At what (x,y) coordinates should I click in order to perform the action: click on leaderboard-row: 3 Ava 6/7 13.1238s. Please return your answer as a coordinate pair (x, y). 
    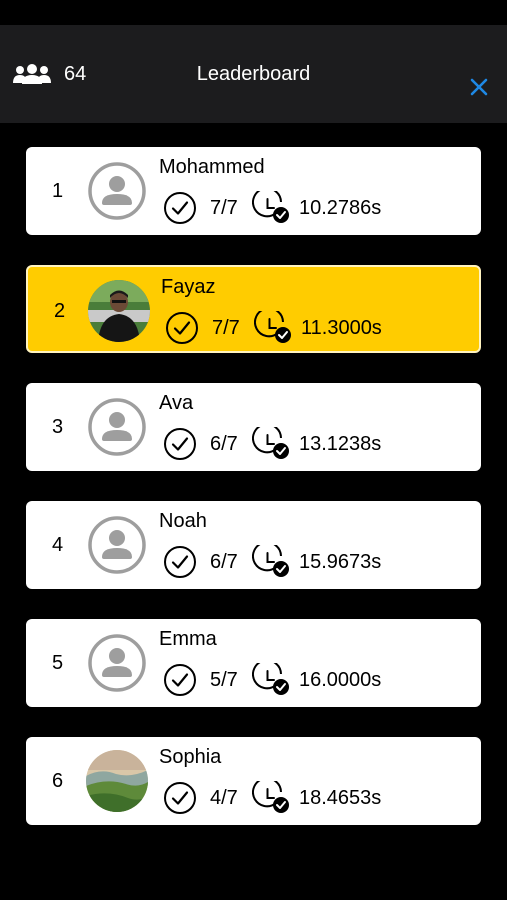
    Looking at the image, I should click on (253, 427).